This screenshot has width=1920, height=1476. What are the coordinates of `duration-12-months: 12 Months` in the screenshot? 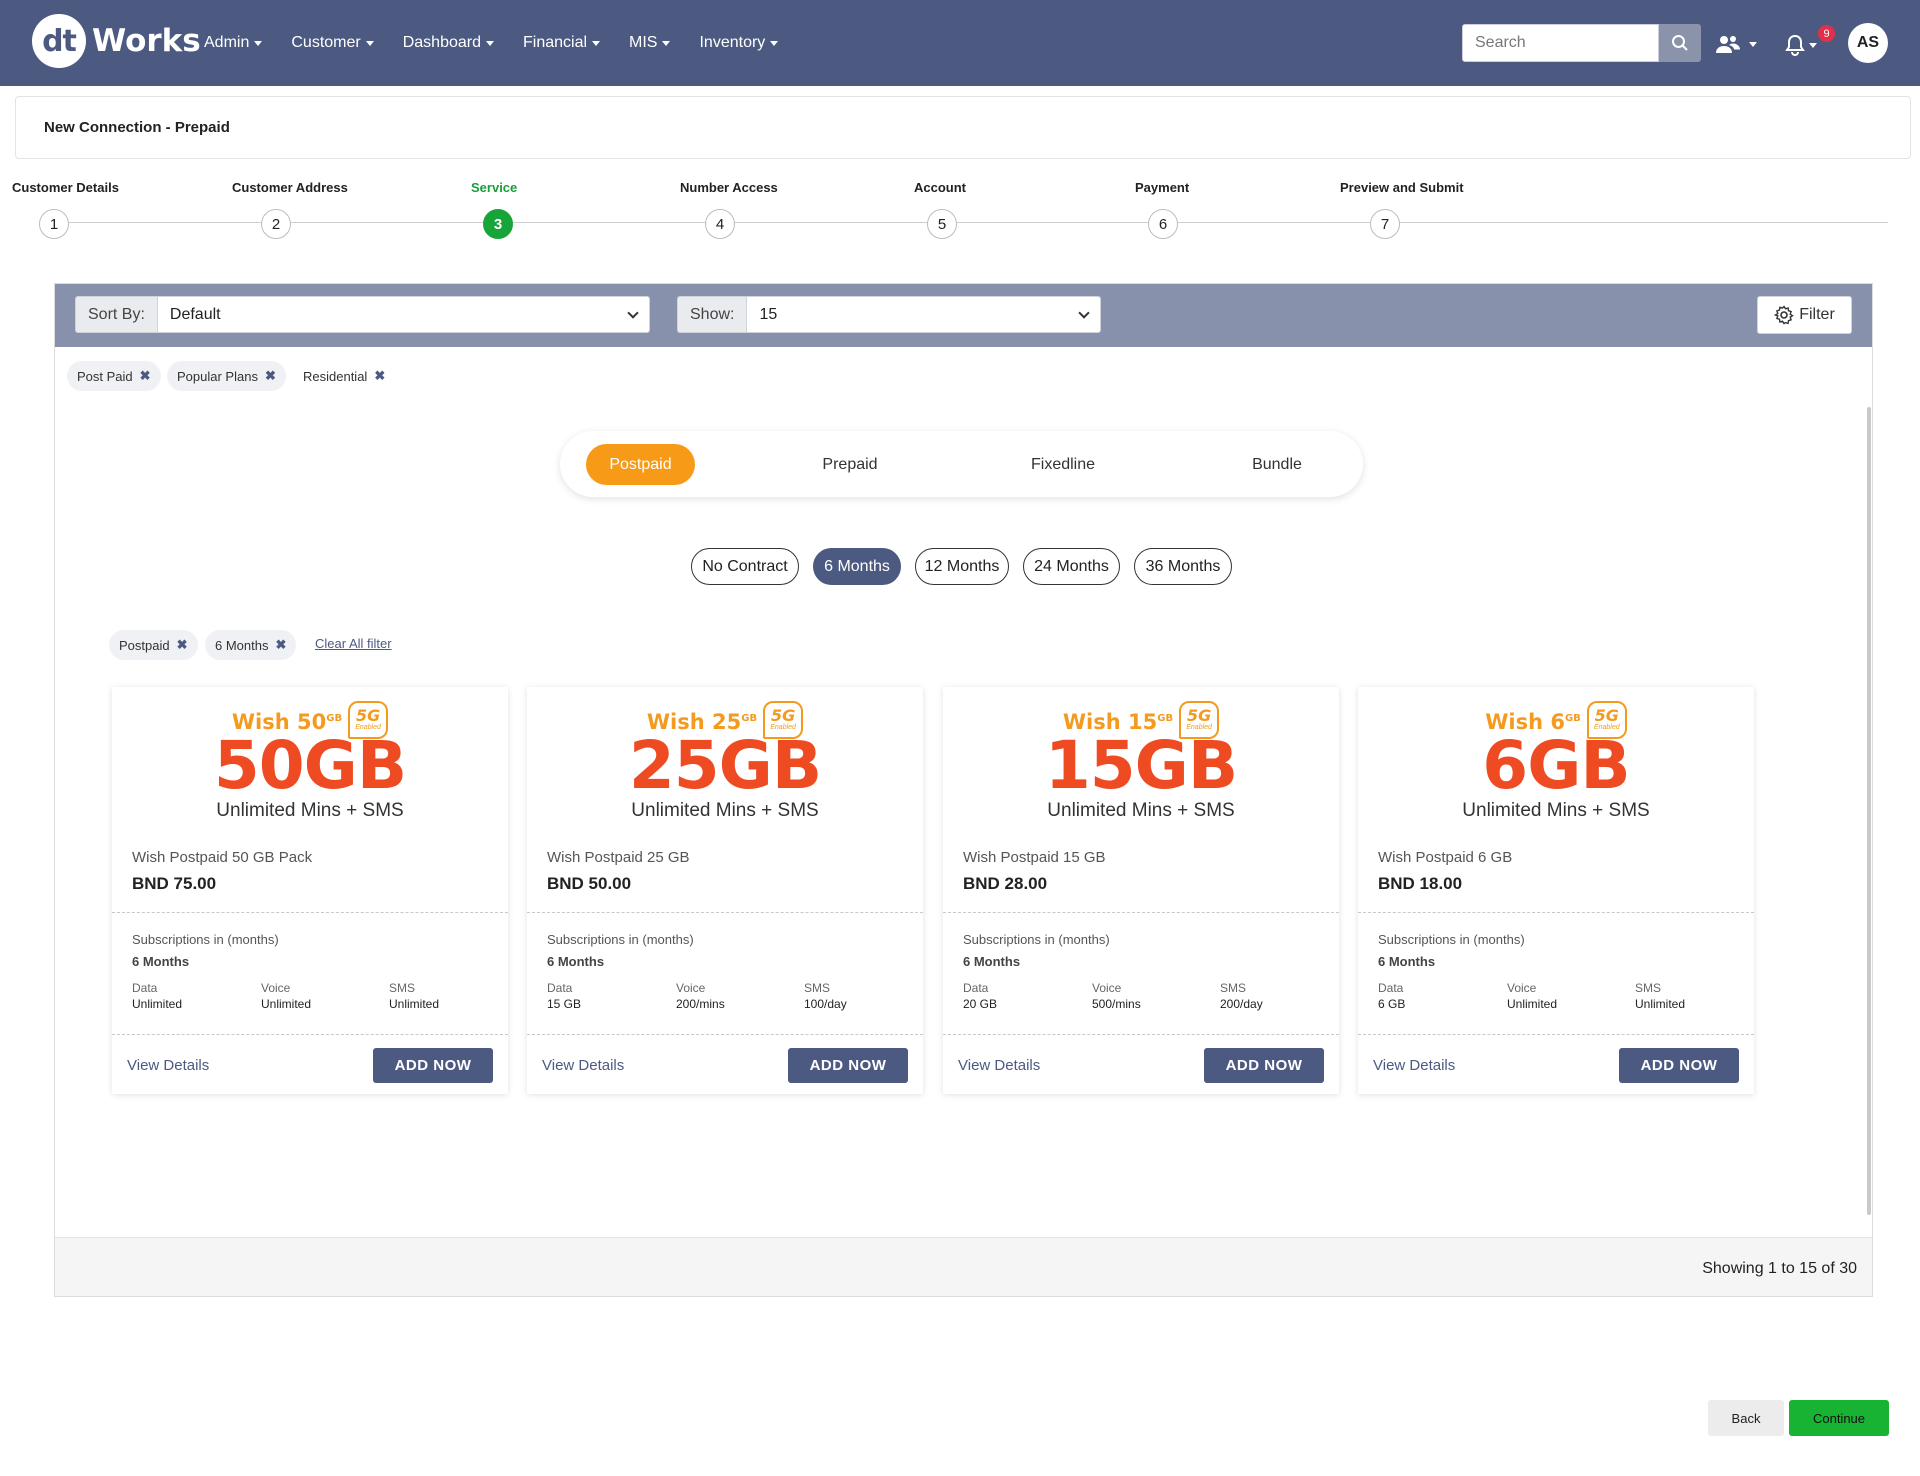 It's located at (962, 566).